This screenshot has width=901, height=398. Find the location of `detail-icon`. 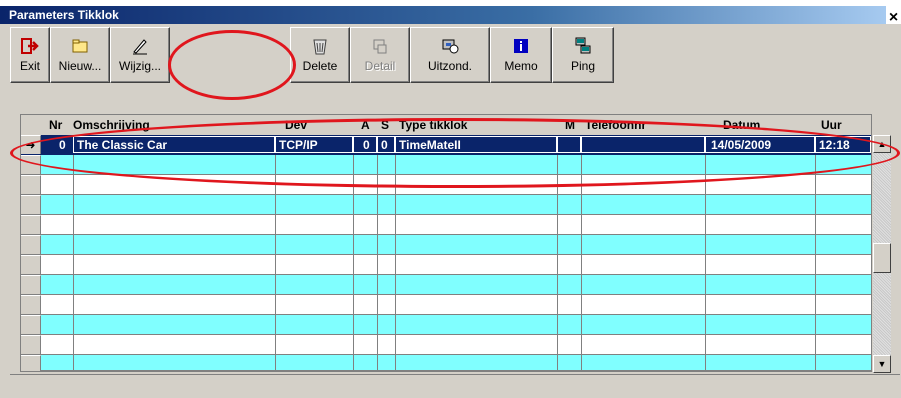

detail-icon is located at coordinates (380, 46).